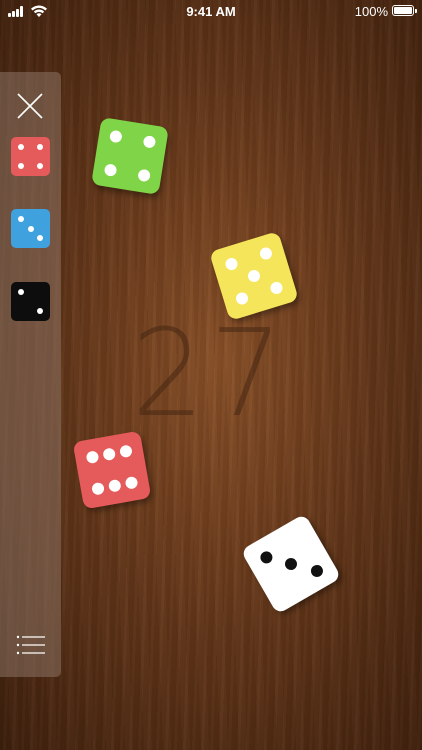 The width and height of the screenshot is (422, 750). Describe the element at coordinates (130, 156) in the screenshot. I see `green-die` at that location.